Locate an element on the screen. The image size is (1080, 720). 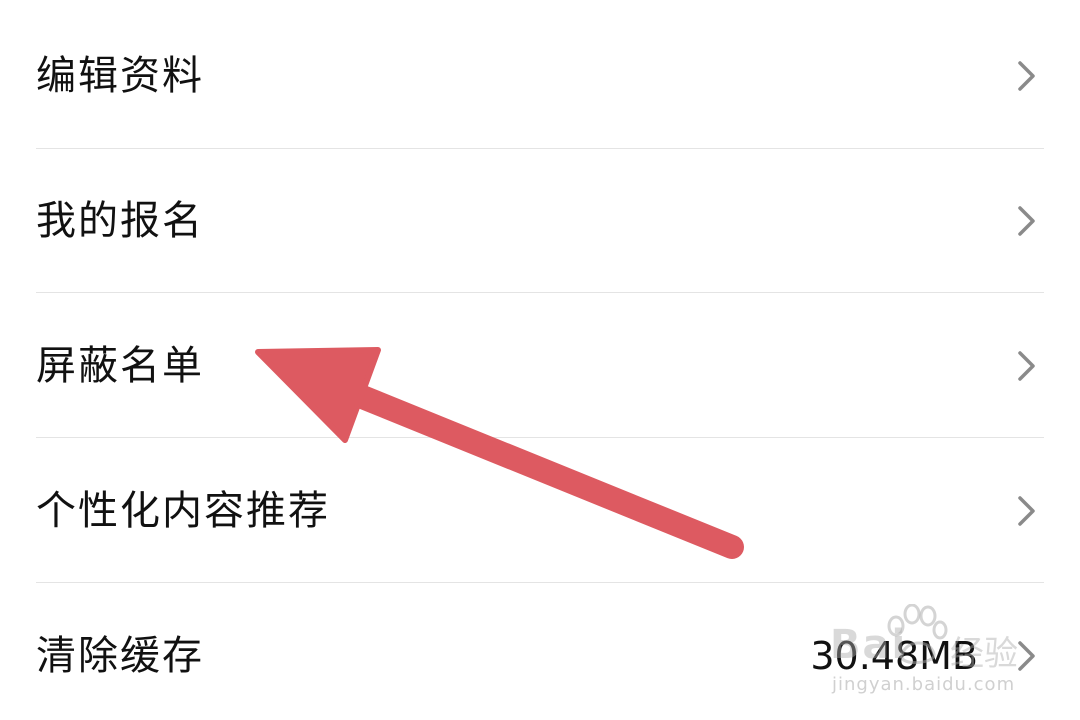
cache-size-value: 30.48MB is located at coordinates (894, 655).